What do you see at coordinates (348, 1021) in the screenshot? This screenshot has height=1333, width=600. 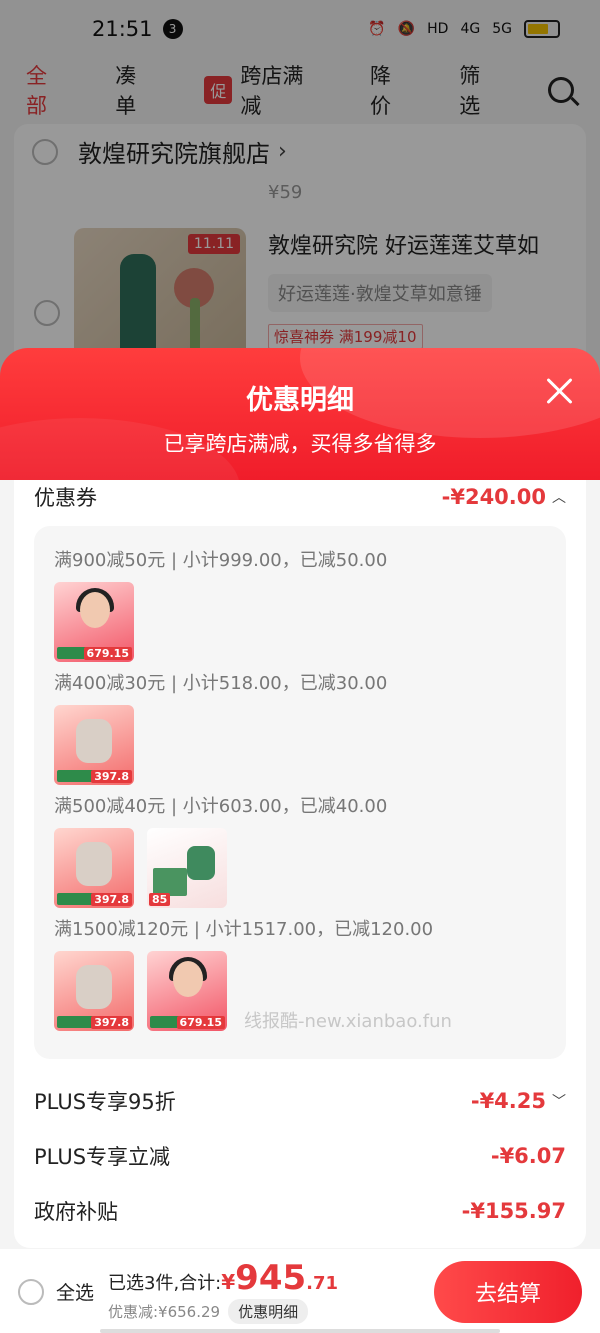 I see `watermark: 线报酷-new.xianbao.fun` at bounding box center [348, 1021].